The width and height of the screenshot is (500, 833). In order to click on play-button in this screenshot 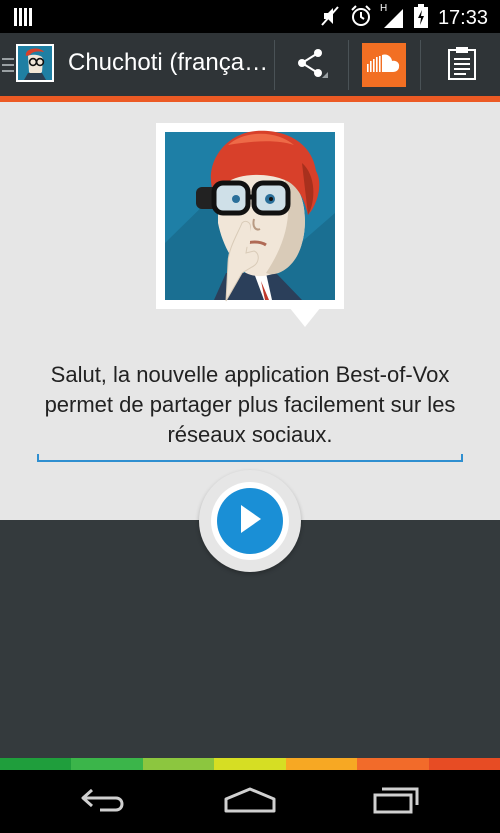, I will do `click(250, 521)`.